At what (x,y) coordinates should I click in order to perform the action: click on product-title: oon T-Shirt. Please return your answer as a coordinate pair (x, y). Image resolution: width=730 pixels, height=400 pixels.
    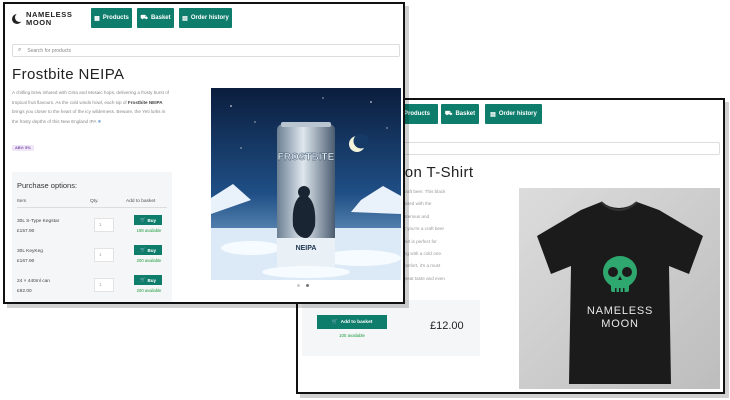
    Looking at the image, I should click on (435, 172).